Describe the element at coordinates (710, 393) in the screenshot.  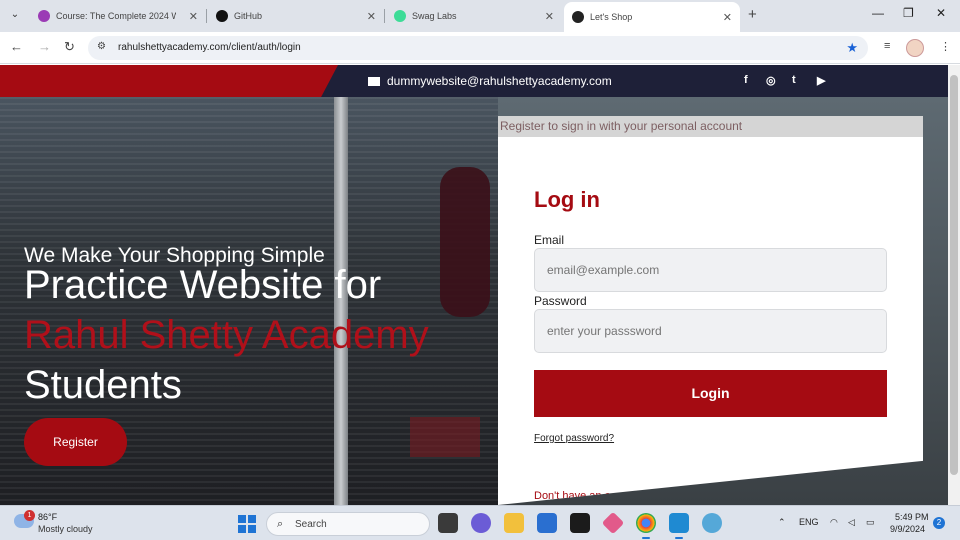
I see `login-button: Login` at that location.